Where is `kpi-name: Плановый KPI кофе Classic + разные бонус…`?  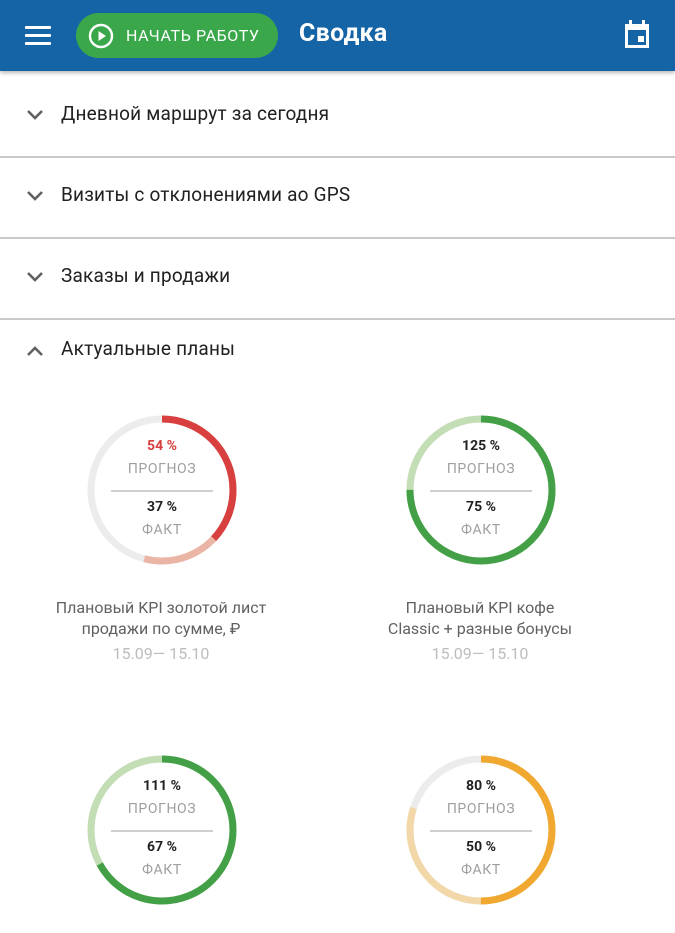
kpi-name: Плановый KPI кофе Classic + разные бонус… is located at coordinates (480, 618).